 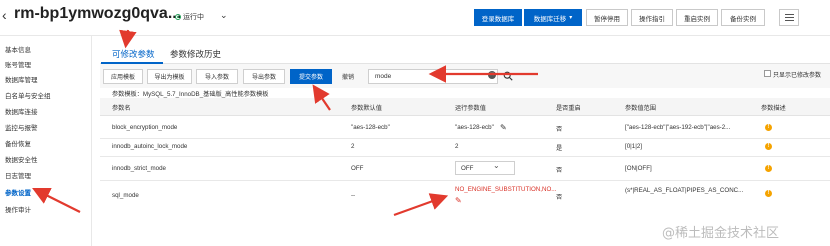 What do you see at coordinates (21, 111) in the screenshot?
I see `sidebar-item-connection: 数据库连接` at bounding box center [21, 111].